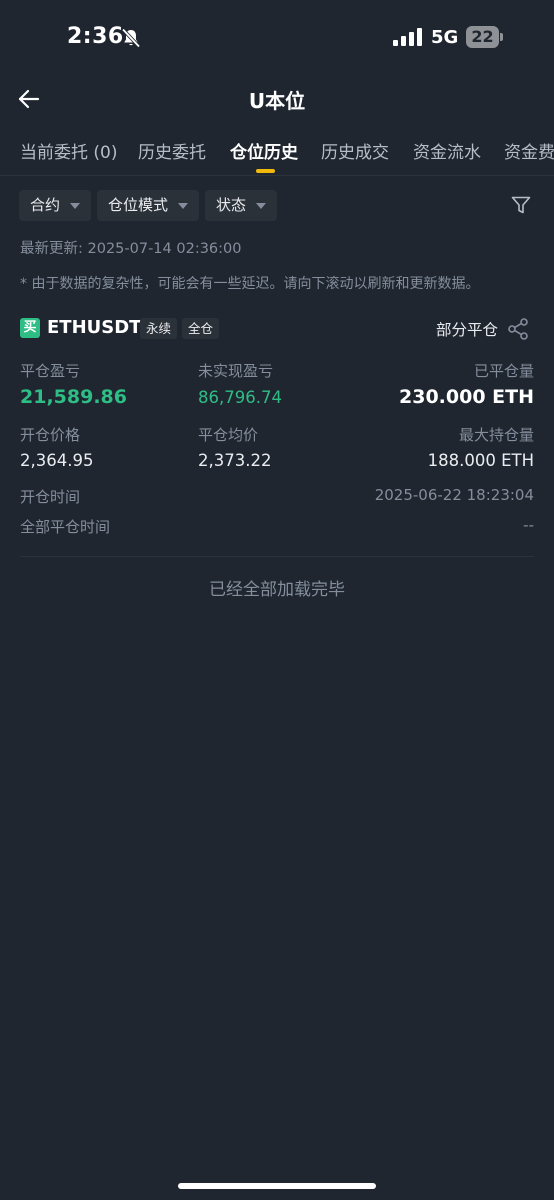 The height and width of the screenshot is (1200, 554). What do you see at coordinates (503, 371) in the screenshot?
I see `closed-qty-label: 已平仓量` at bounding box center [503, 371].